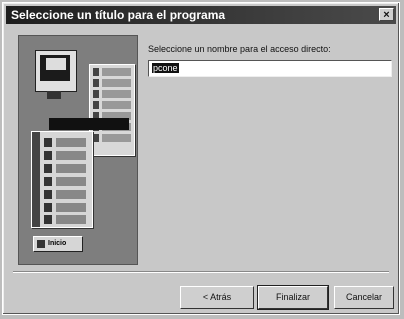 The image size is (404, 319). I want to click on cancel-button: Cancelar, so click(364, 297).